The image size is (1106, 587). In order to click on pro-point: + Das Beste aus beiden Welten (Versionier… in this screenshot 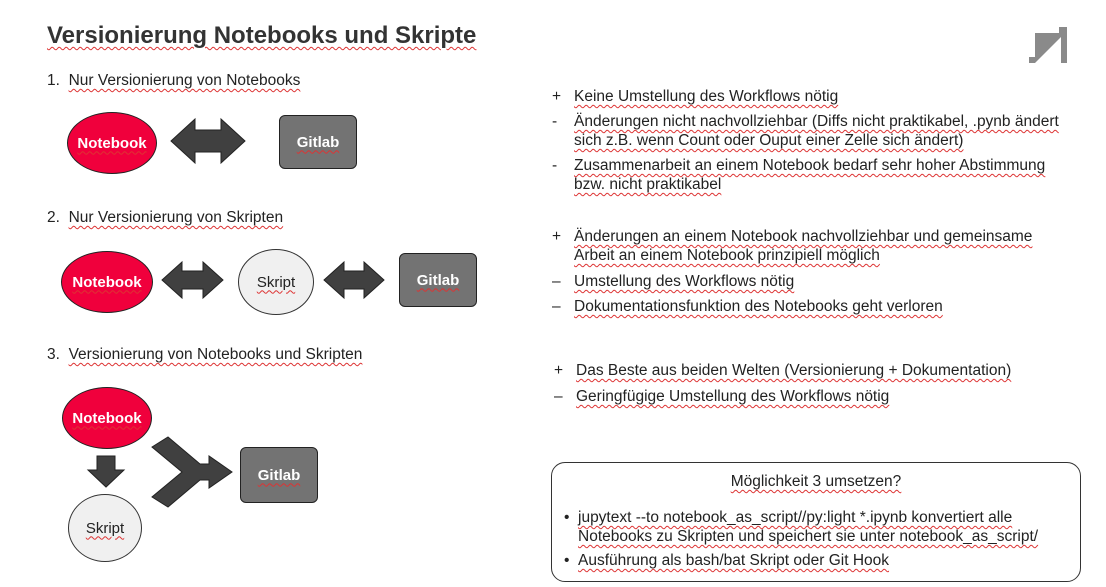, I will do `click(783, 370)`.